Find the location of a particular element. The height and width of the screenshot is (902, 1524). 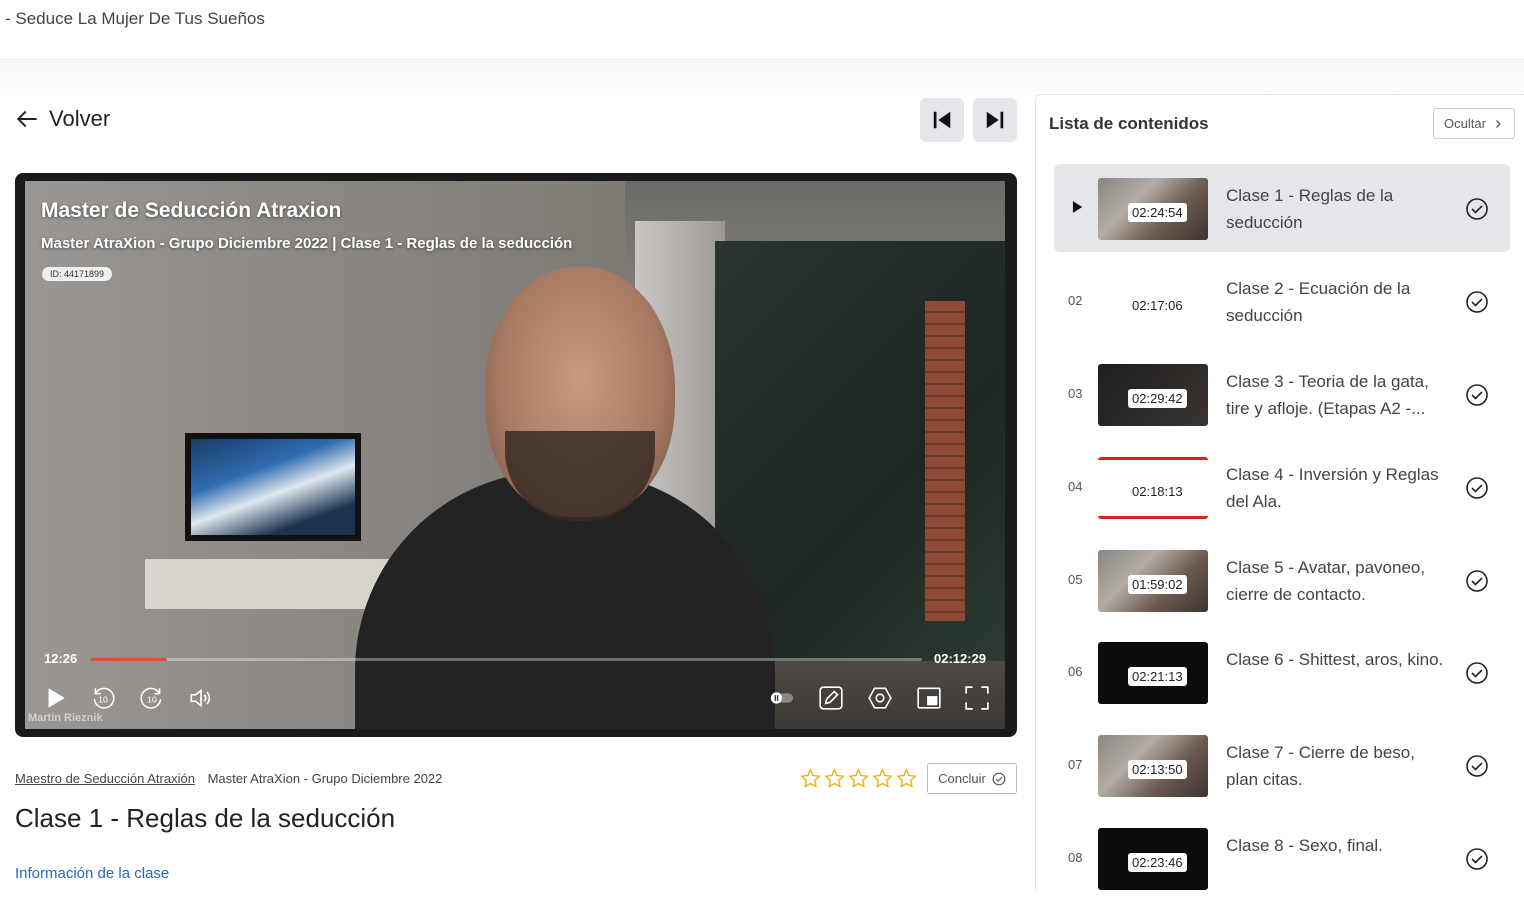

top-bar: - Seduce La Mujer De Tus Sueños is located at coordinates (762, 30).